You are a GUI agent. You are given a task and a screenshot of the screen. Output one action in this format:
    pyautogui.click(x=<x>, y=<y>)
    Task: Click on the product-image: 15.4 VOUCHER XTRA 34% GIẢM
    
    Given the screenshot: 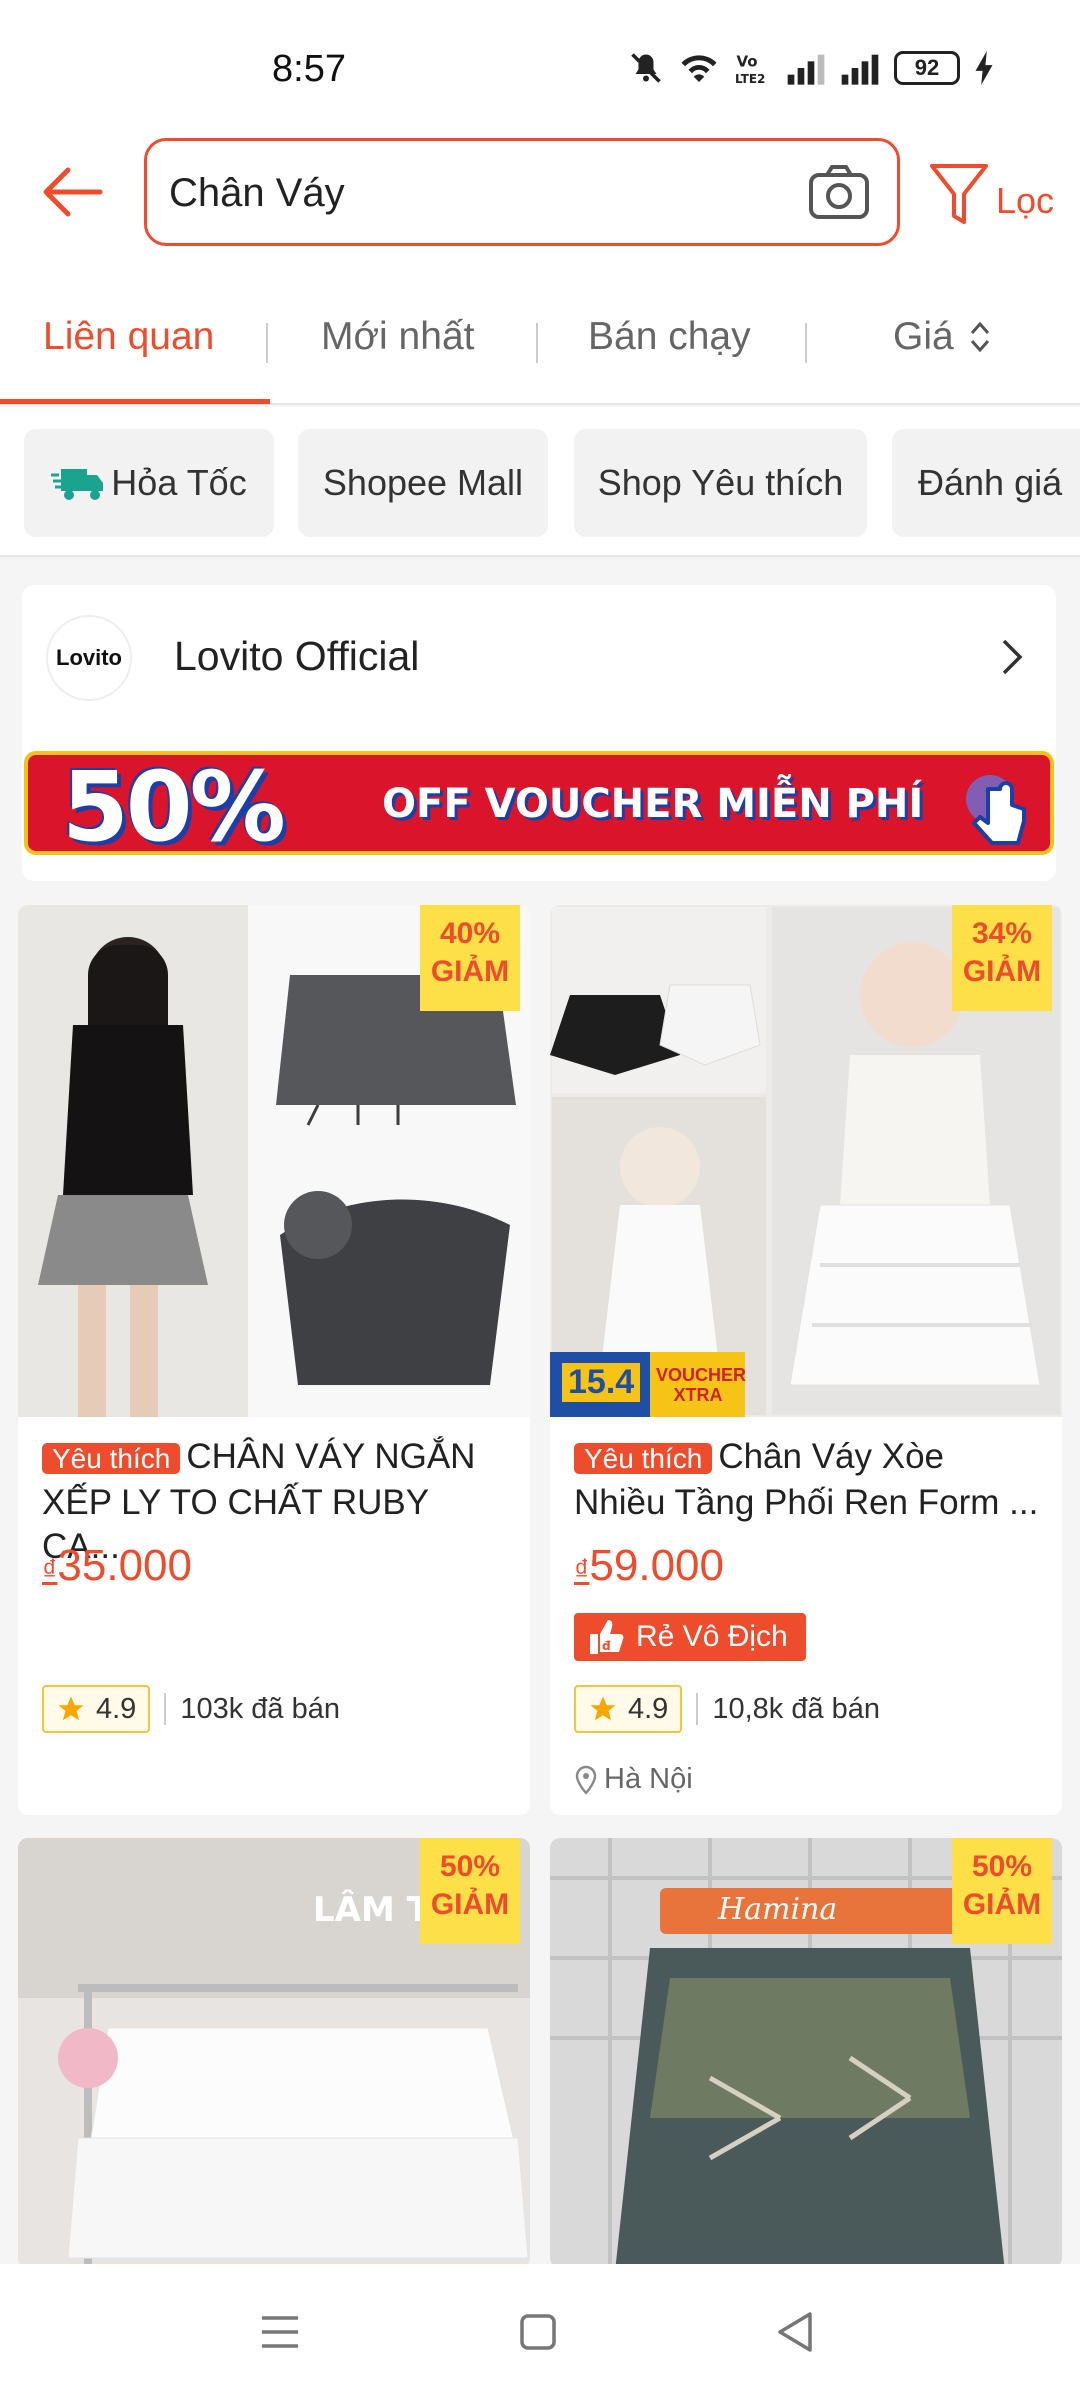 What is the action you would take?
    pyautogui.click(x=806, y=1161)
    